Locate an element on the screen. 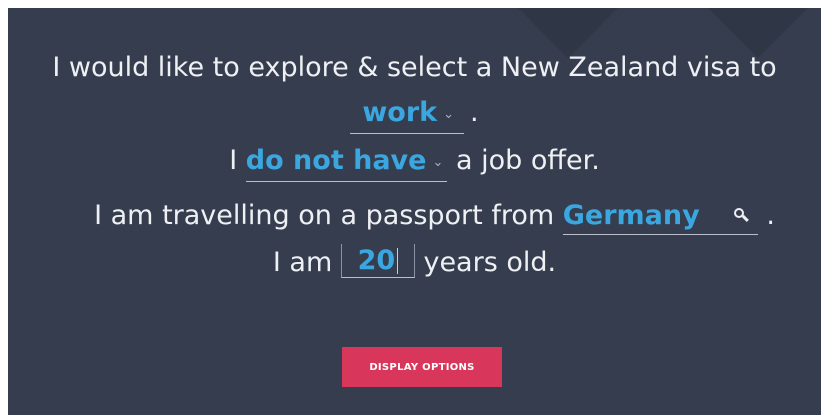 The height and width of the screenshot is (415, 829). passport-value: Germany is located at coordinates (631, 215).